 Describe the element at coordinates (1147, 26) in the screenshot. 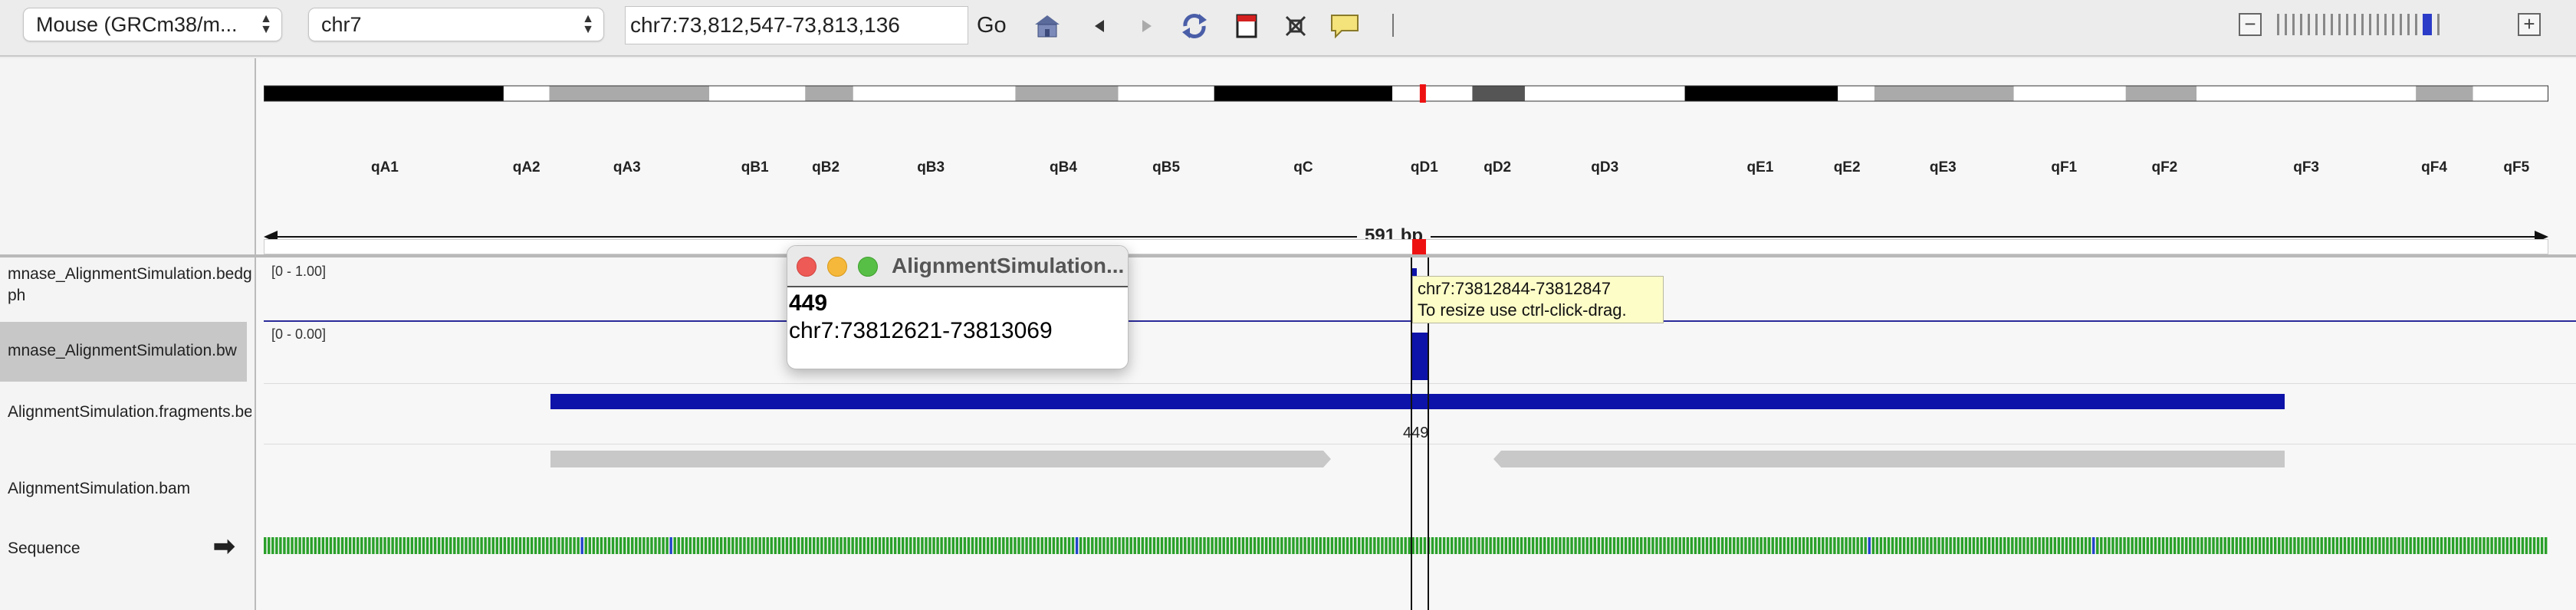

I see `forward-icon` at that location.